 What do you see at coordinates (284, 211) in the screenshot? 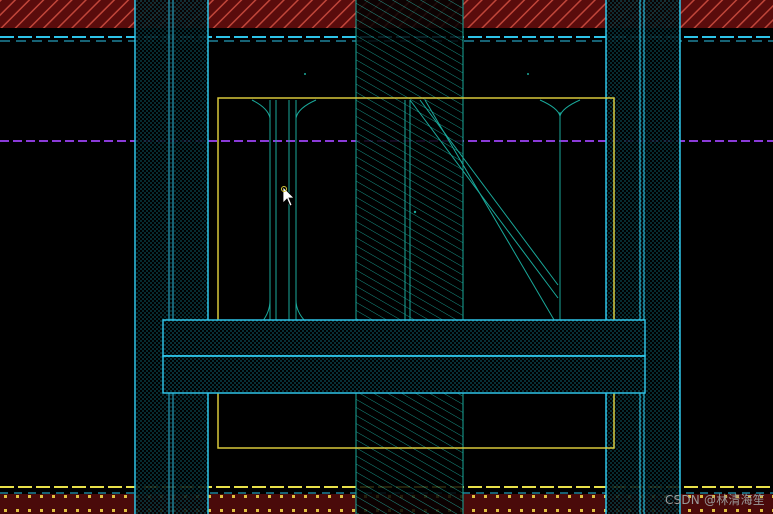
I see `left-poly-shape` at bounding box center [284, 211].